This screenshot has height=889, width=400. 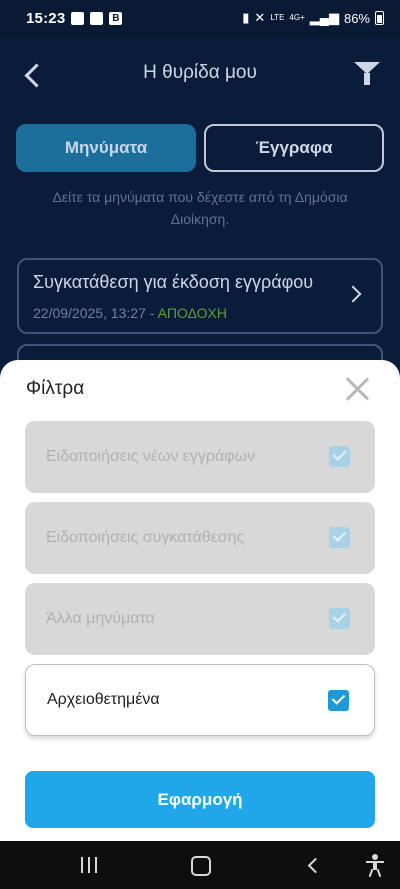 What do you see at coordinates (379, 18) in the screenshot?
I see `battery-icon` at bounding box center [379, 18].